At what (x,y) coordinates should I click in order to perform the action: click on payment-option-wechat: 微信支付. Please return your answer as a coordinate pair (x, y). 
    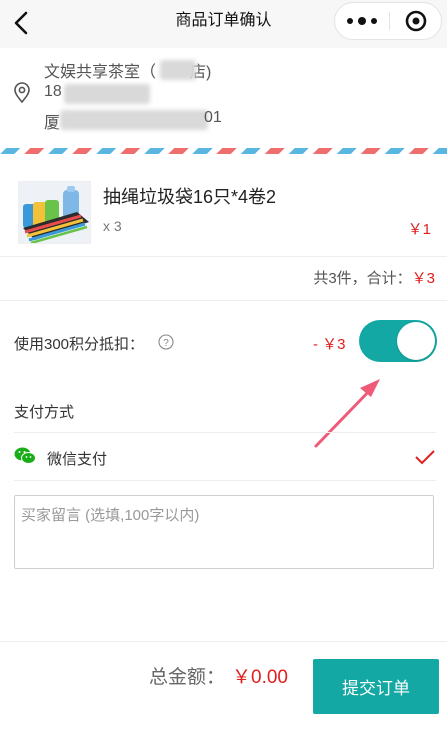
    Looking at the image, I should click on (225, 457).